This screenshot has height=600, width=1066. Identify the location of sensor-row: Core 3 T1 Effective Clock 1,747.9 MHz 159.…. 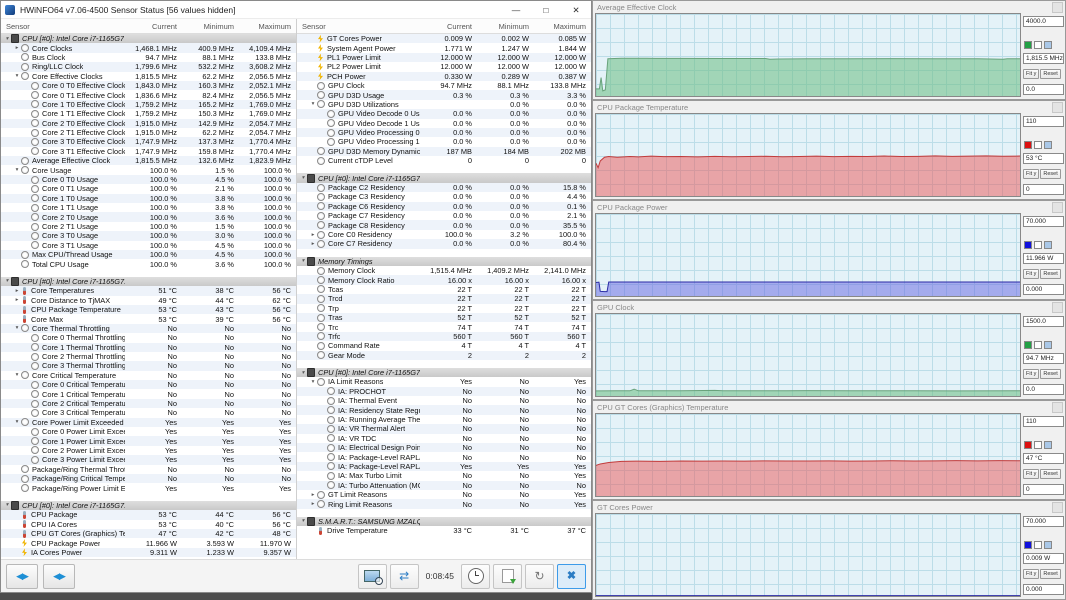
(148, 151).